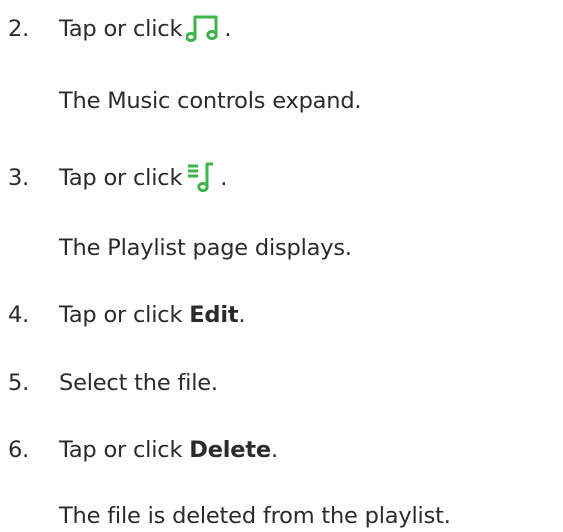  I want to click on edit-label: Edit, so click(214, 315).